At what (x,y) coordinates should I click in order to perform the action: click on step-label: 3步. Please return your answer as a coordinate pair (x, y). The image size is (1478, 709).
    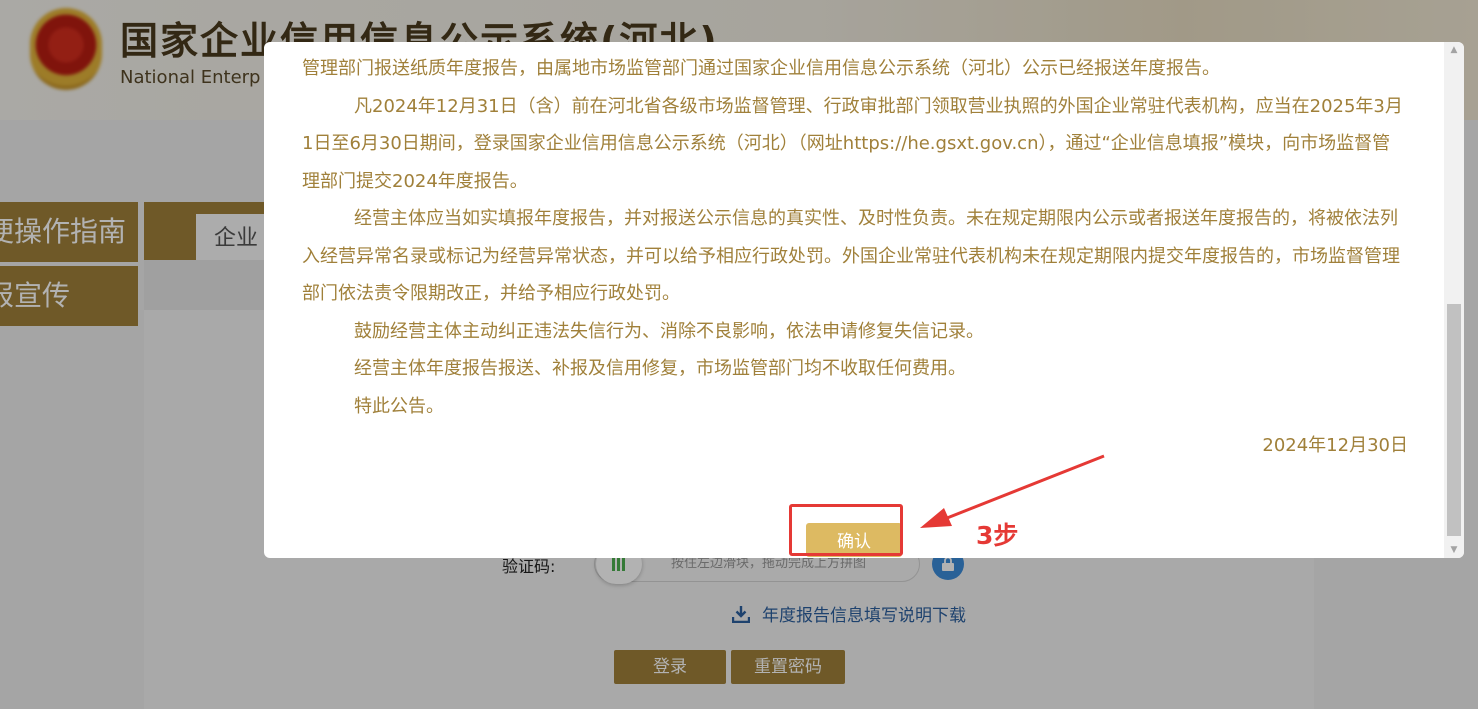
    Looking at the image, I should click on (997, 535).